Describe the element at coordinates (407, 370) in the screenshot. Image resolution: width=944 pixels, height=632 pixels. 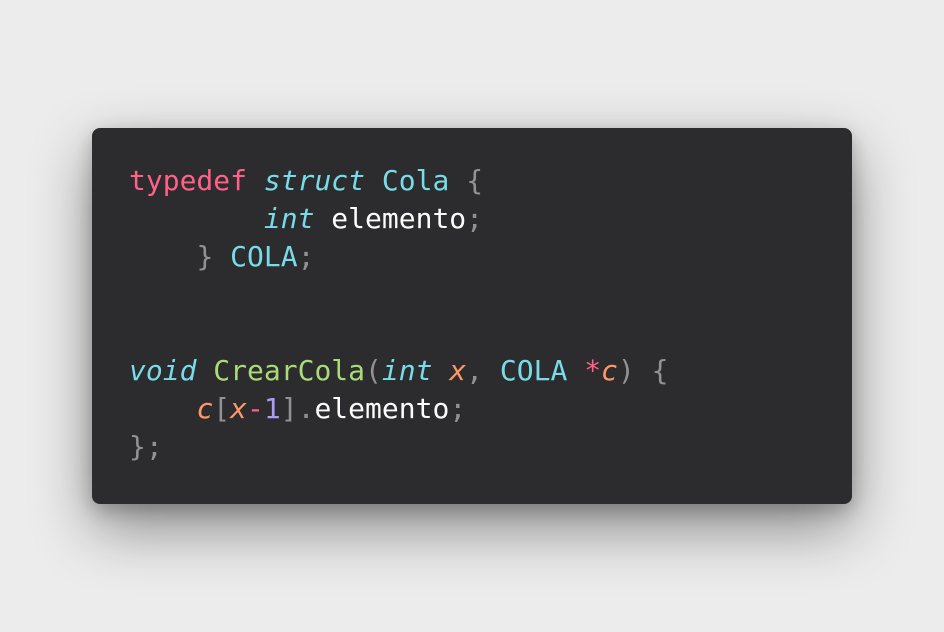
I see `param-type-int: int` at that location.